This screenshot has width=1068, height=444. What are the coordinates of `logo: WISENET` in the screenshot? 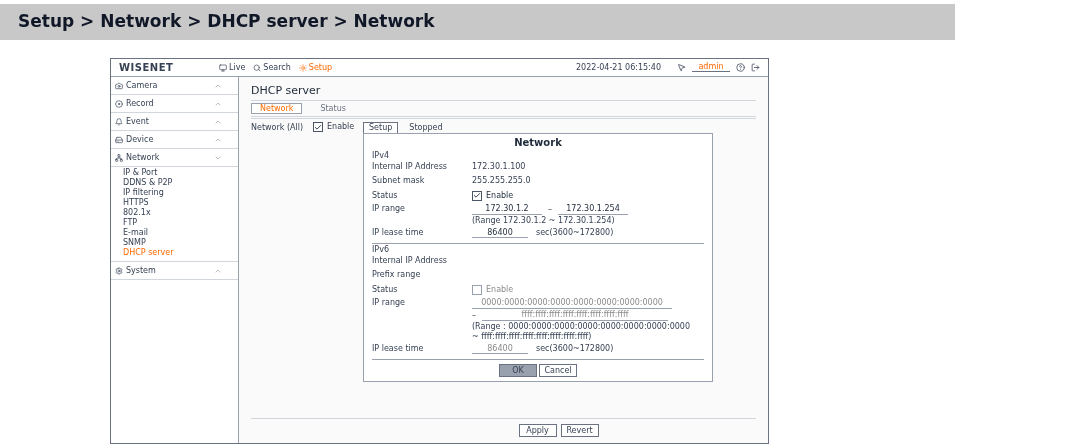 It's located at (147, 67).